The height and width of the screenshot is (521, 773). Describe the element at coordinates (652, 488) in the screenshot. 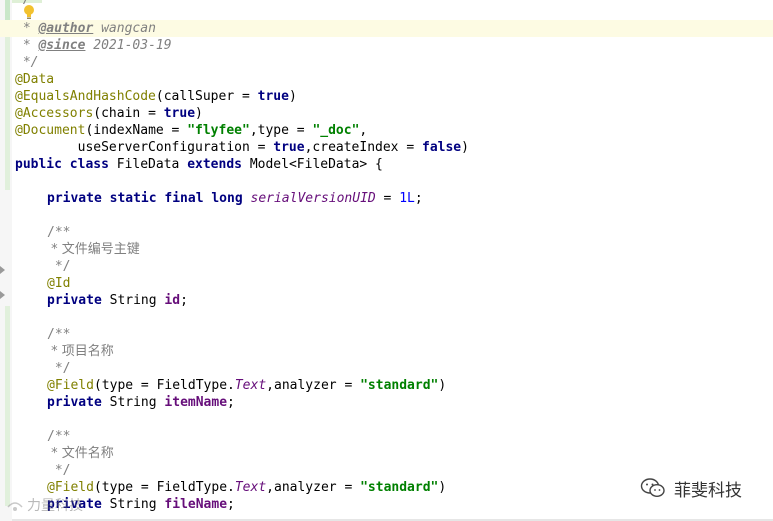

I see `wechat-icon` at that location.